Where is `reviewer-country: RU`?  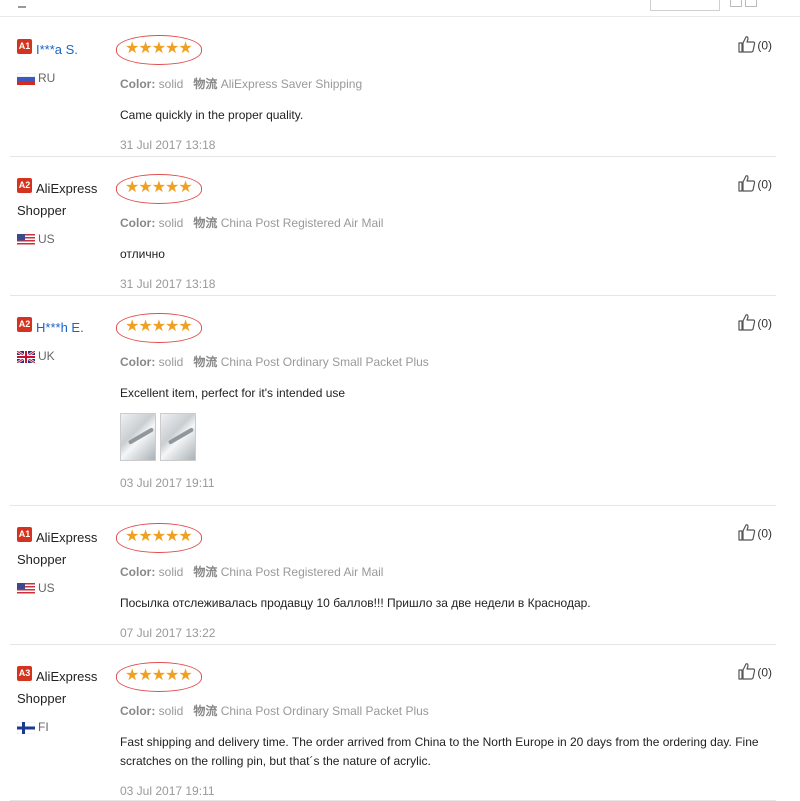
reviewer-country: RU is located at coordinates (66, 78).